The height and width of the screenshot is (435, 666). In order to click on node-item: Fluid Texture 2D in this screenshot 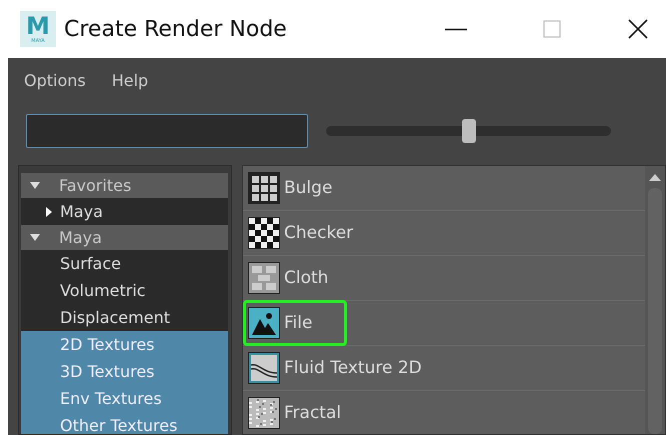, I will do `click(444, 368)`.